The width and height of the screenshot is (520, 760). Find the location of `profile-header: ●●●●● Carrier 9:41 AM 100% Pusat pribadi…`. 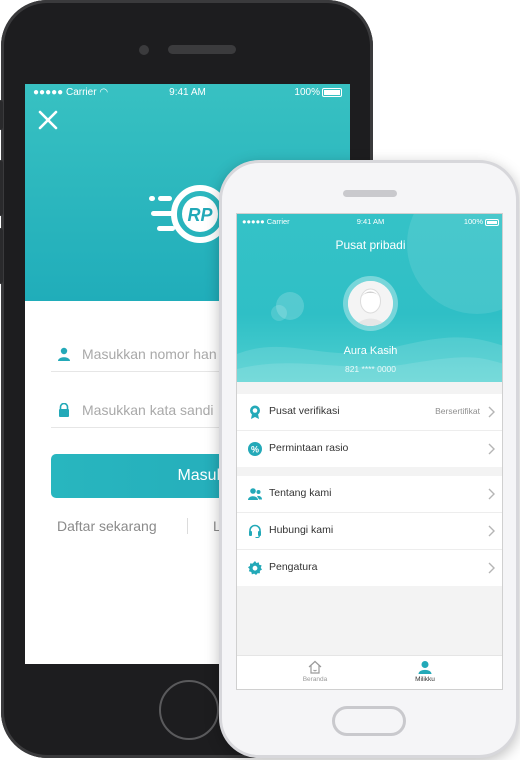

profile-header: ●●●●● Carrier 9:41 AM 100% Pusat pribadi… is located at coordinates (369, 298).